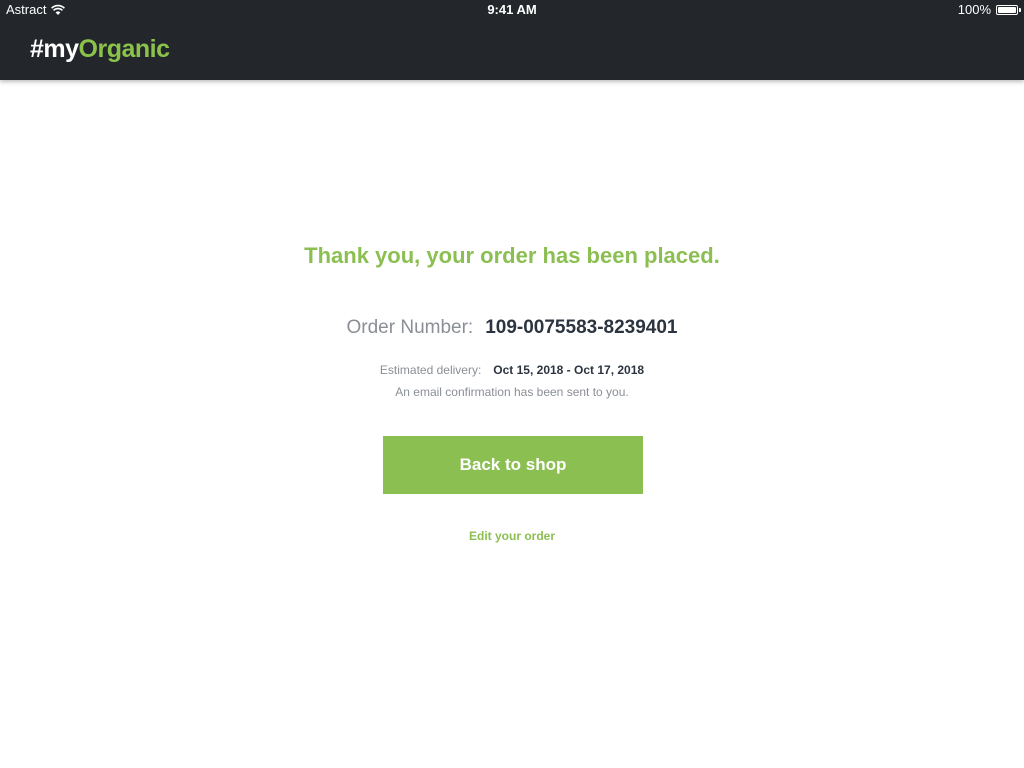 The image size is (1024, 768). I want to click on order-number-row: Order Number: 109-0075583-8239401, so click(512, 328).